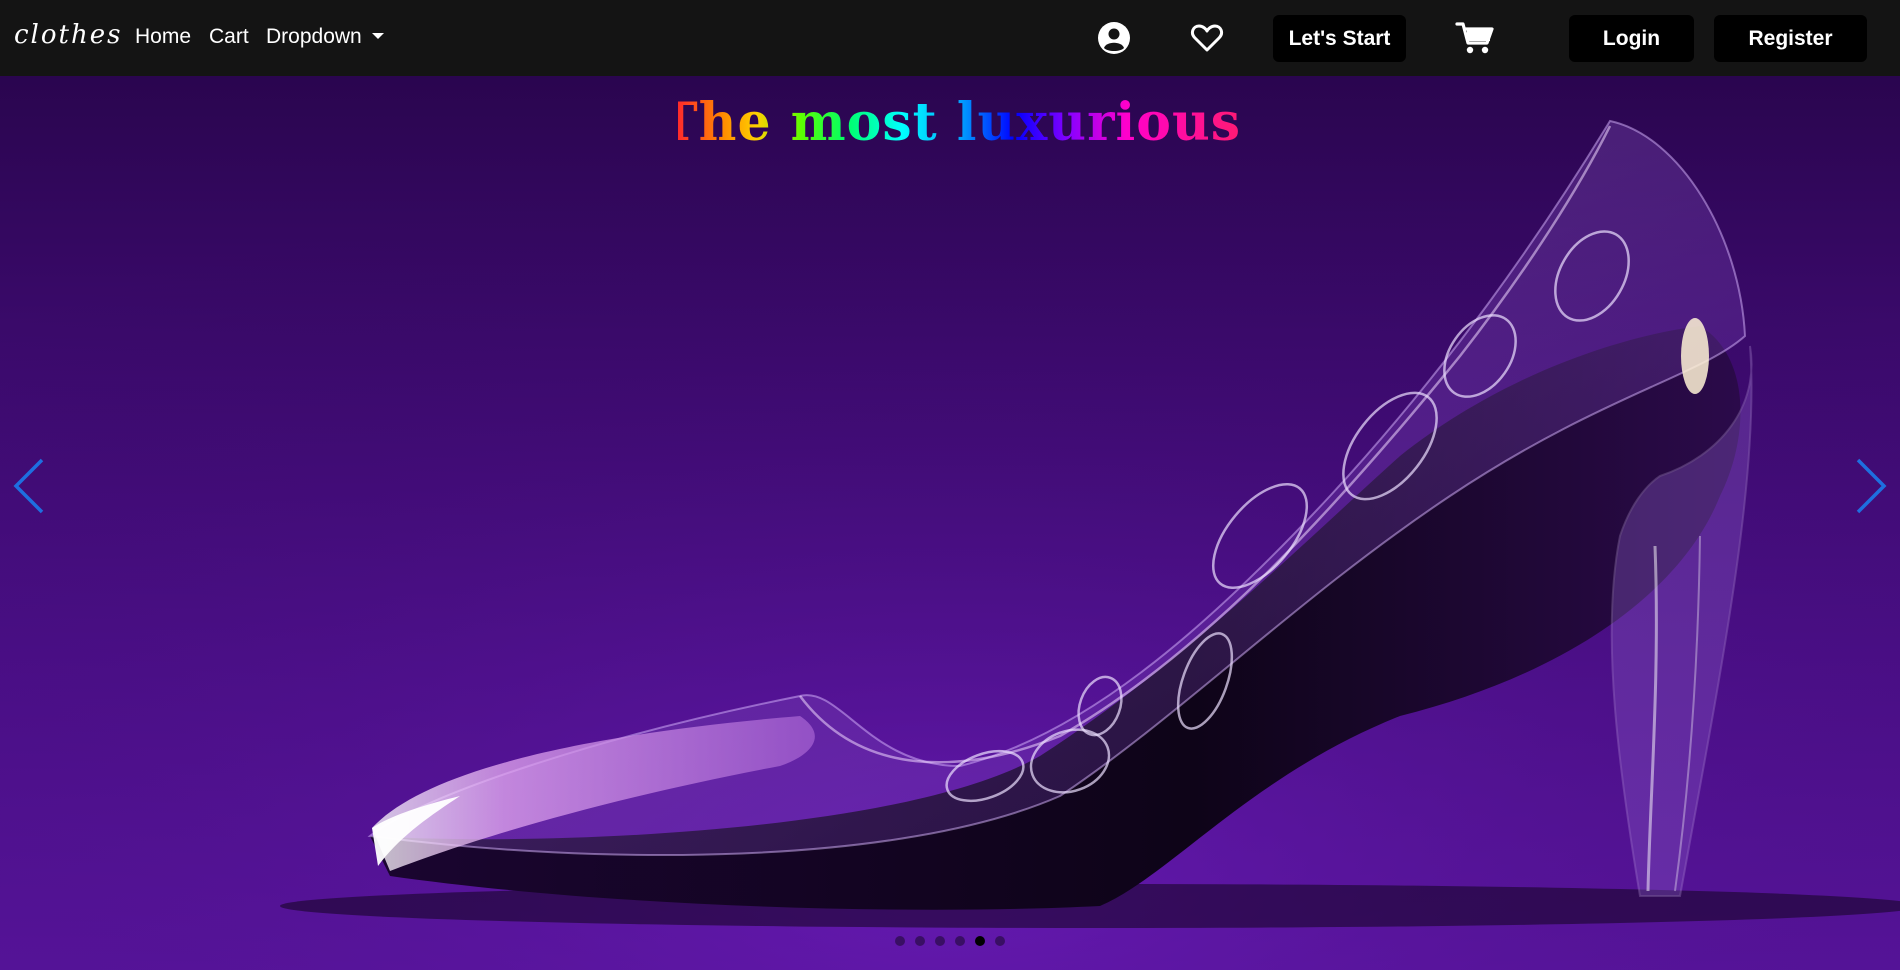  What do you see at coordinates (229, 37) in the screenshot?
I see `nav-link-cart: Cart` at bounding box center [229, 37].